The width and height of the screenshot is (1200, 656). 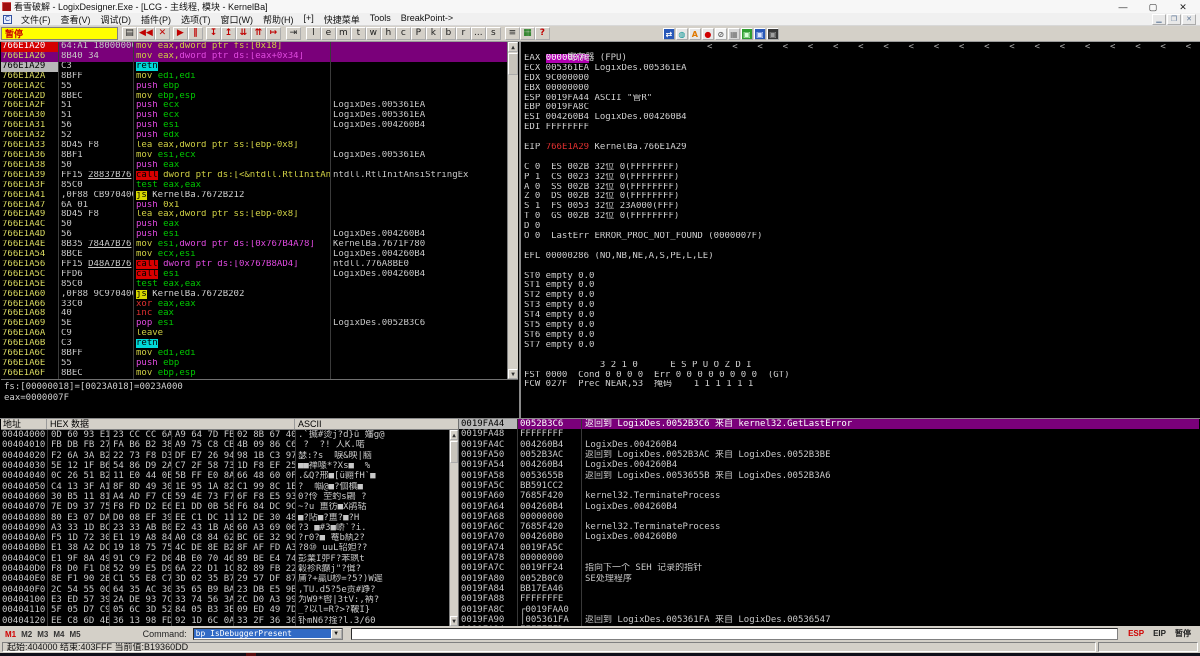 I want to click on register-line: ST0 empty 0.0, so click(x=860, y=277).